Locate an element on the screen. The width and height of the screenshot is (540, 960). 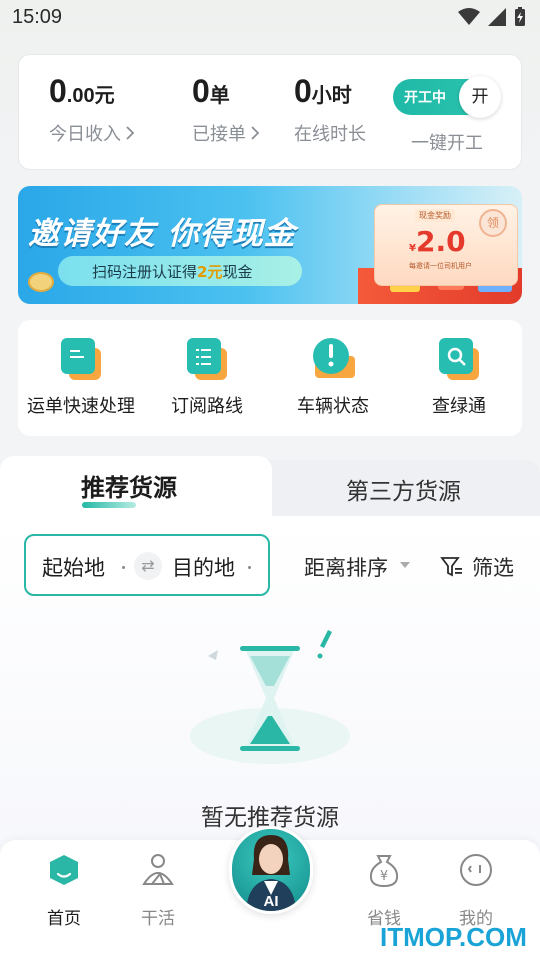
reward-amount: 2.0 is located at coordinates (440, 241).